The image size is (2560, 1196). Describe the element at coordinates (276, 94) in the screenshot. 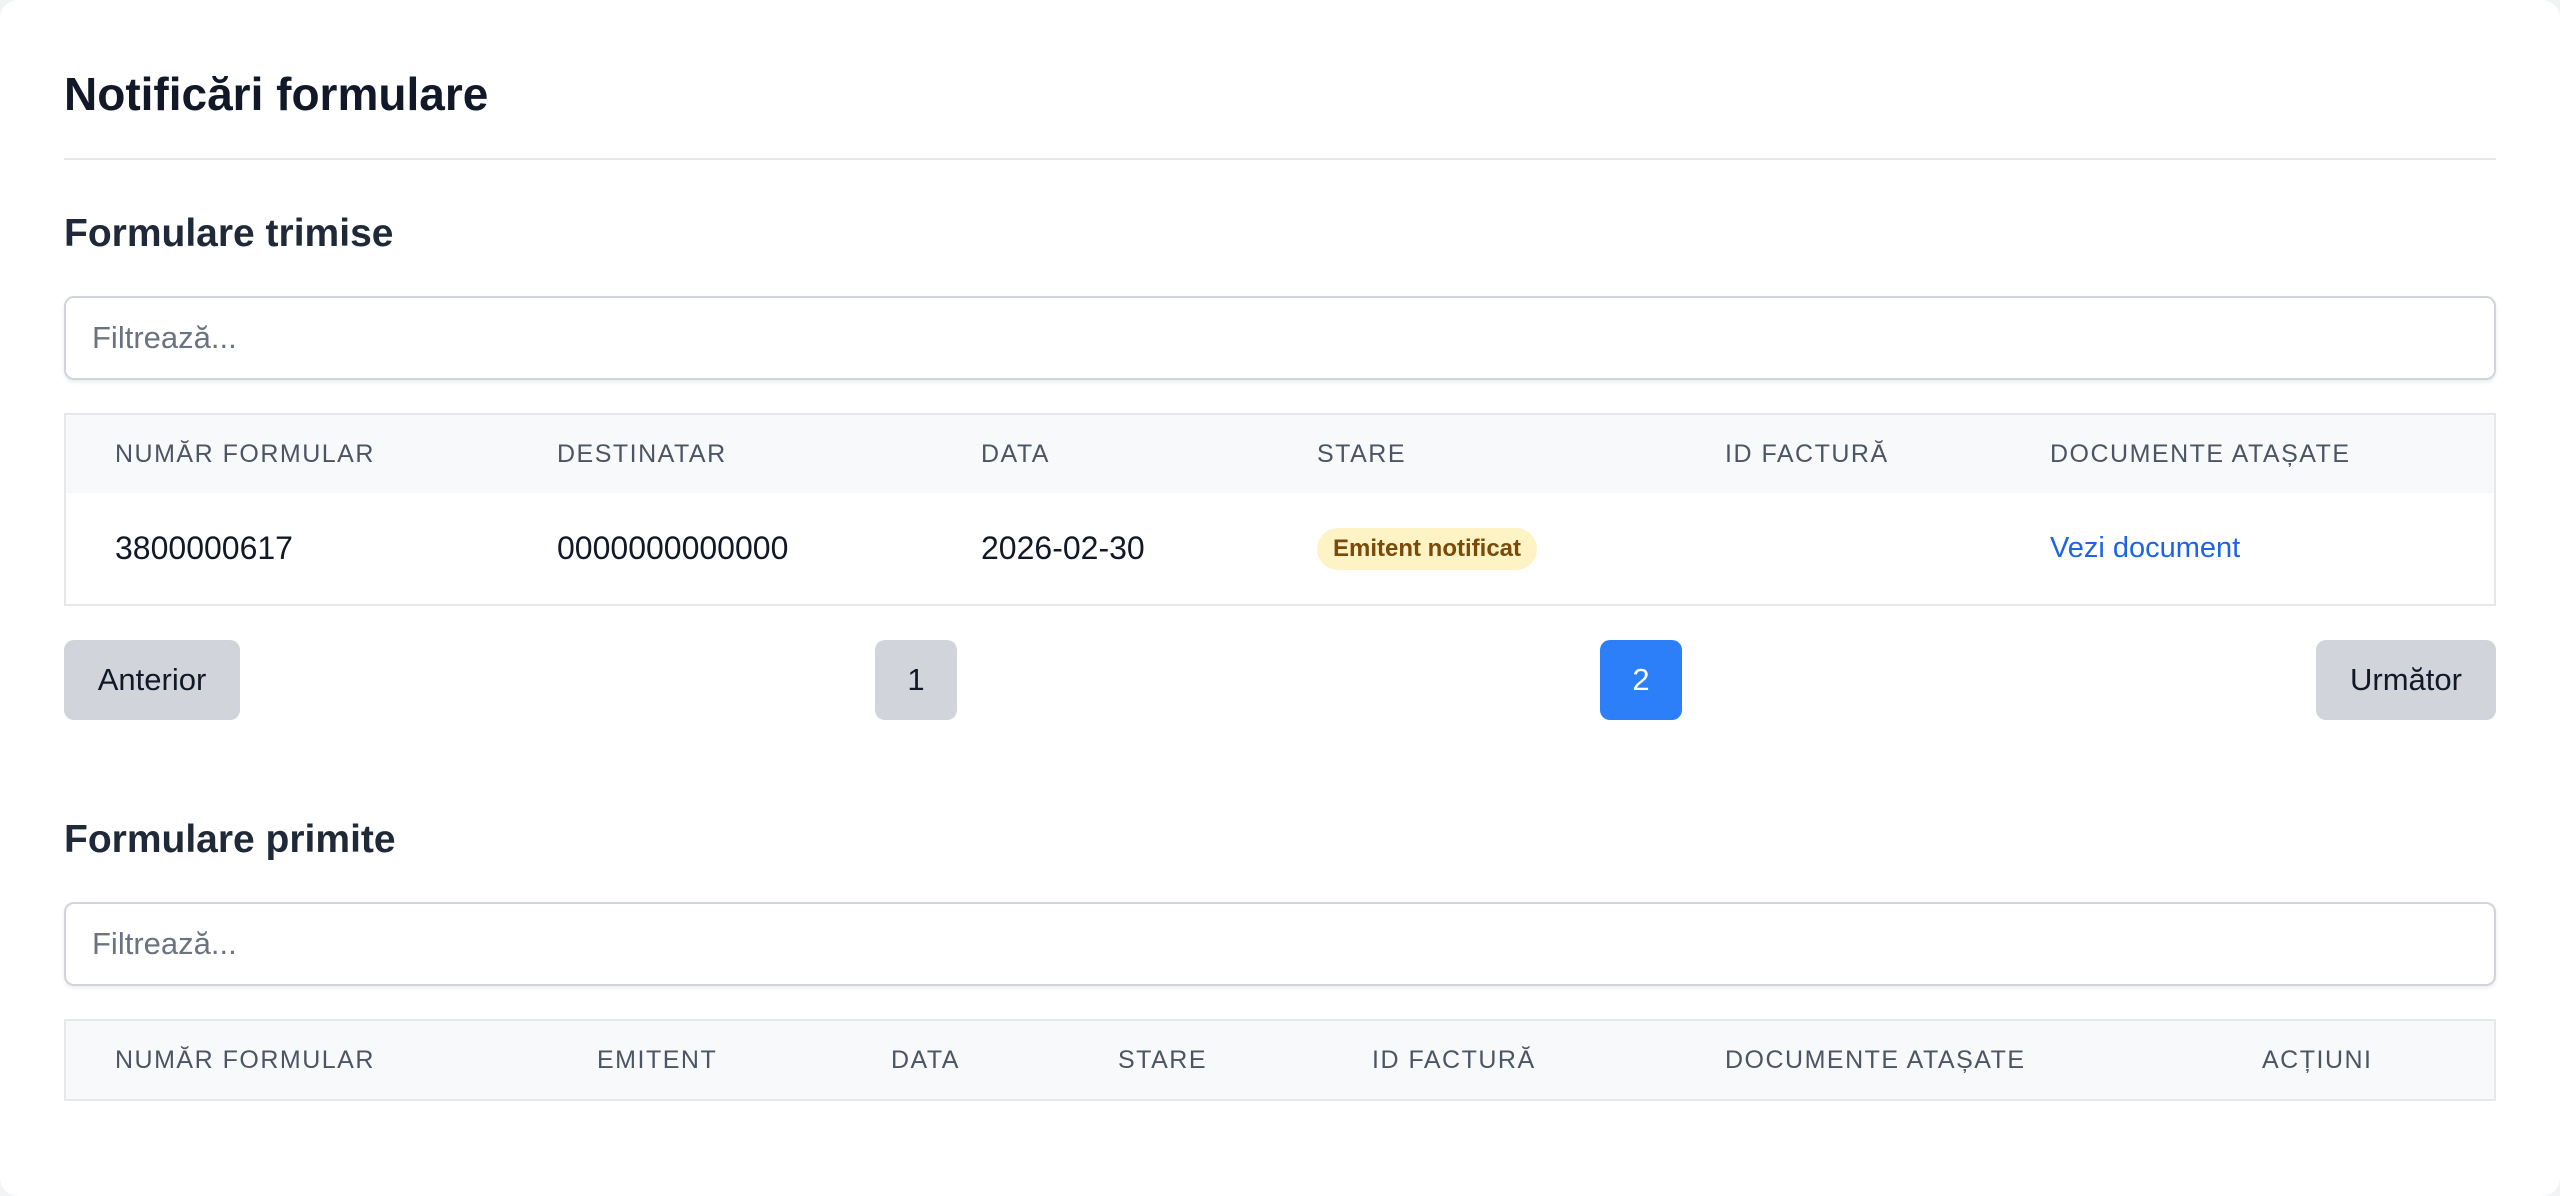

I see `page-title: Notificări formulare` at that location.